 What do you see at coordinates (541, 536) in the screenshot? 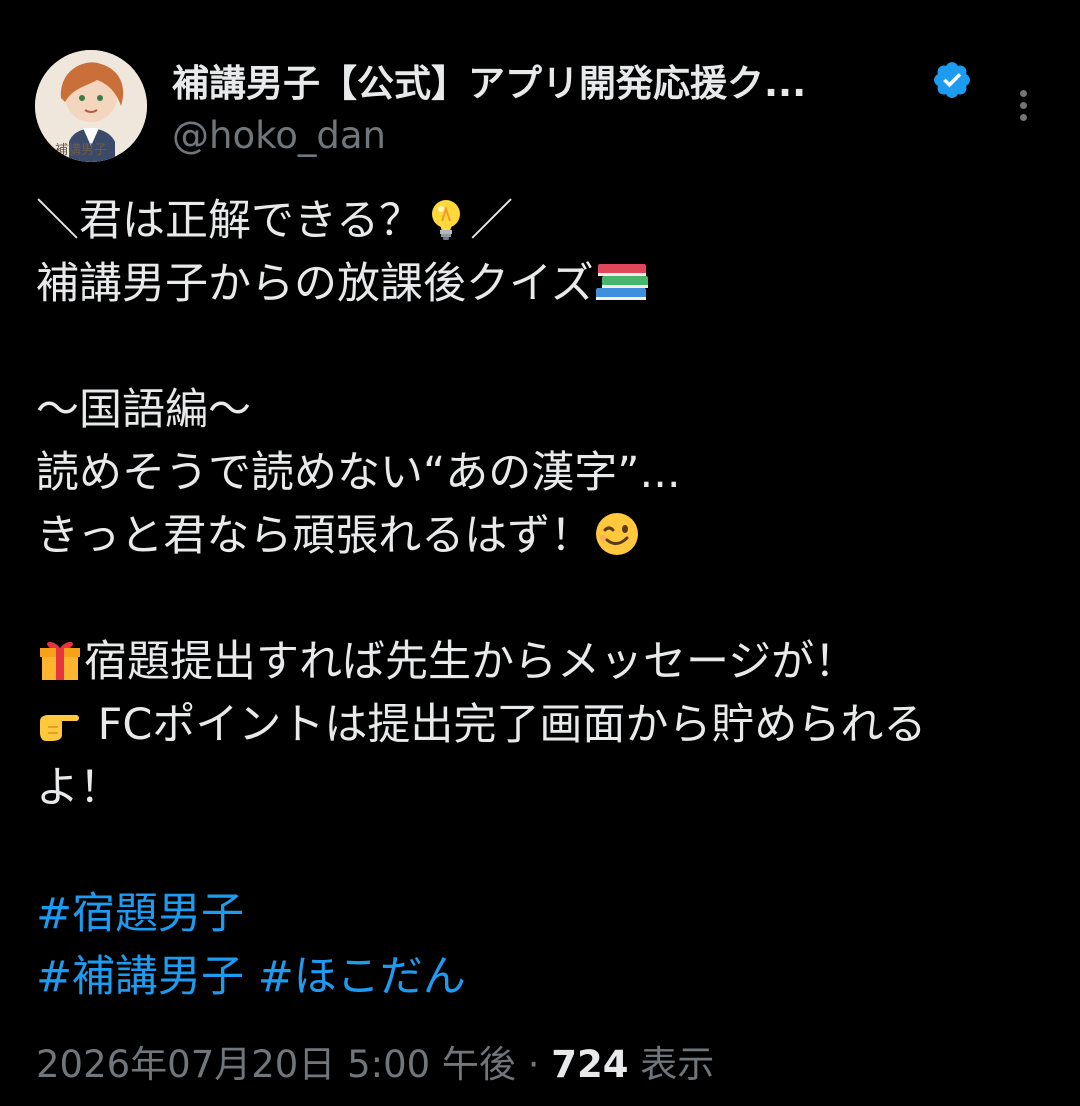
I see `tweet-line-5: きっと君なら頑張れるはず！` at bounding box center [541, 536].